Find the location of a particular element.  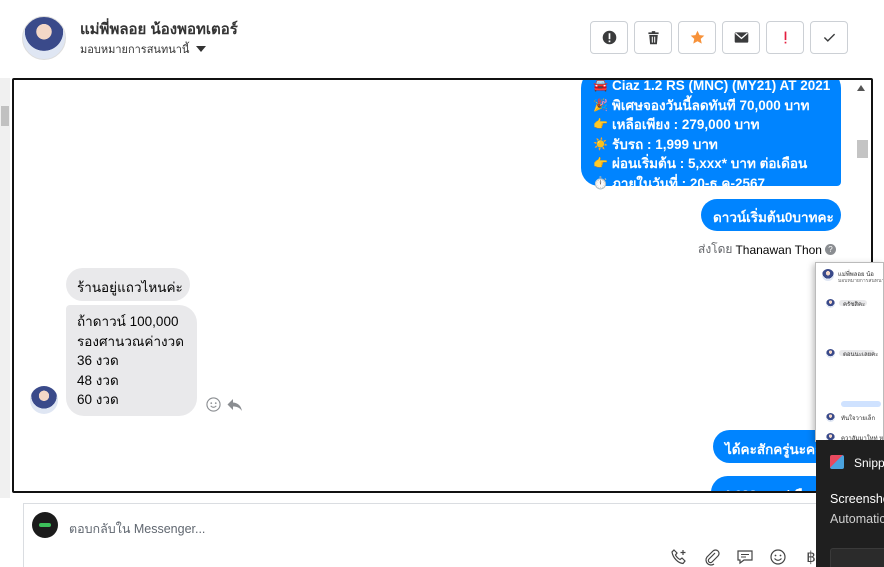

reply-composer: ตอบกลับใน Messenger... ฿ is located at coordinates (423, 535).